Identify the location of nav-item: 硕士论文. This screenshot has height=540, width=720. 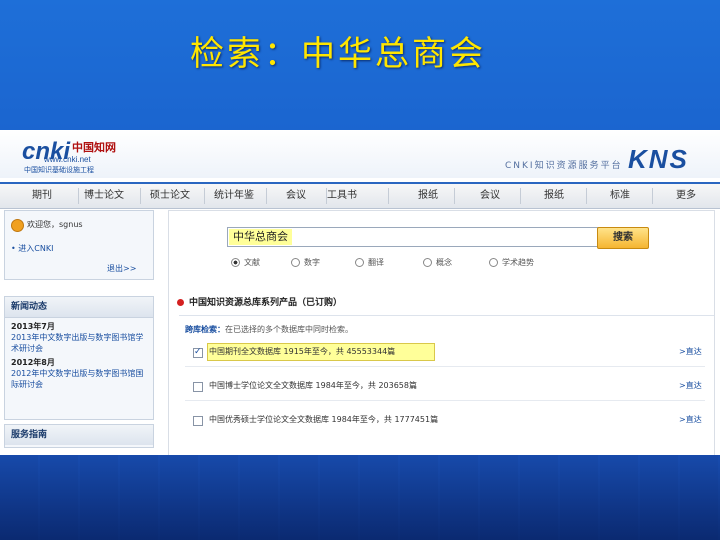
(170, 196).